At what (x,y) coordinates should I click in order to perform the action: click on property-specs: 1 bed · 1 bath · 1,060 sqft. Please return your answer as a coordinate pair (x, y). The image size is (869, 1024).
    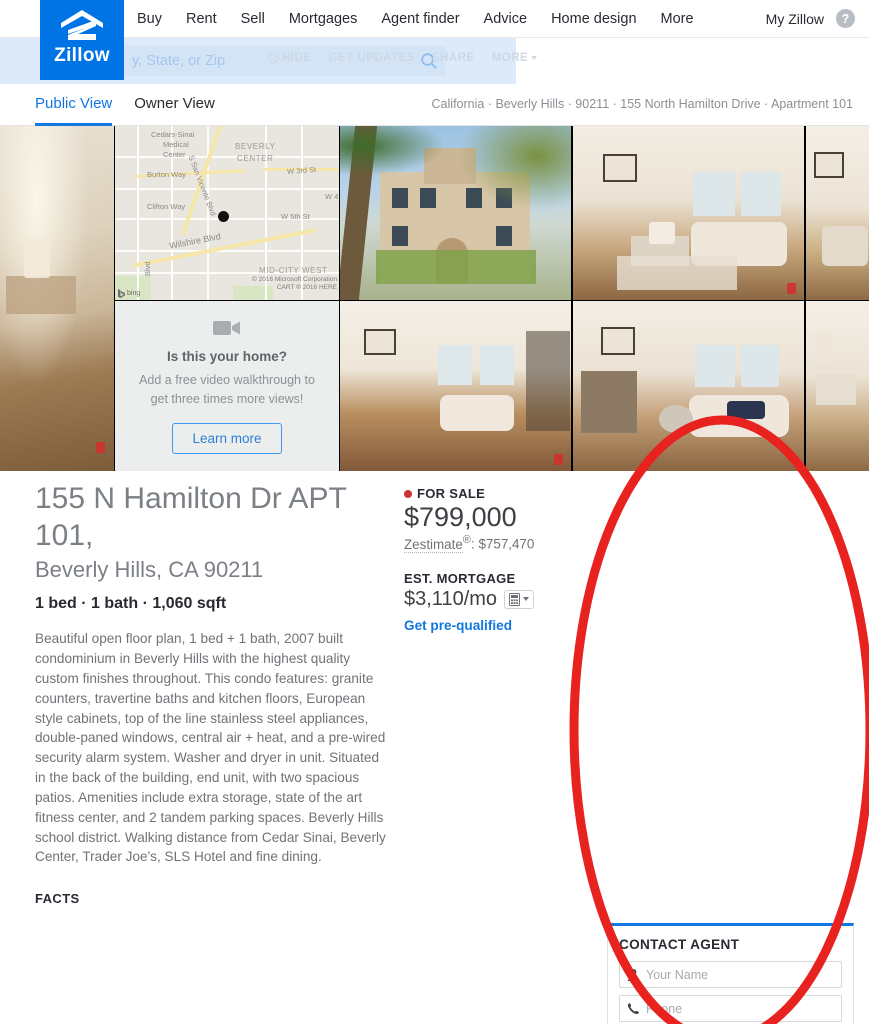
    Looking at the image, I should click on (131, 604).